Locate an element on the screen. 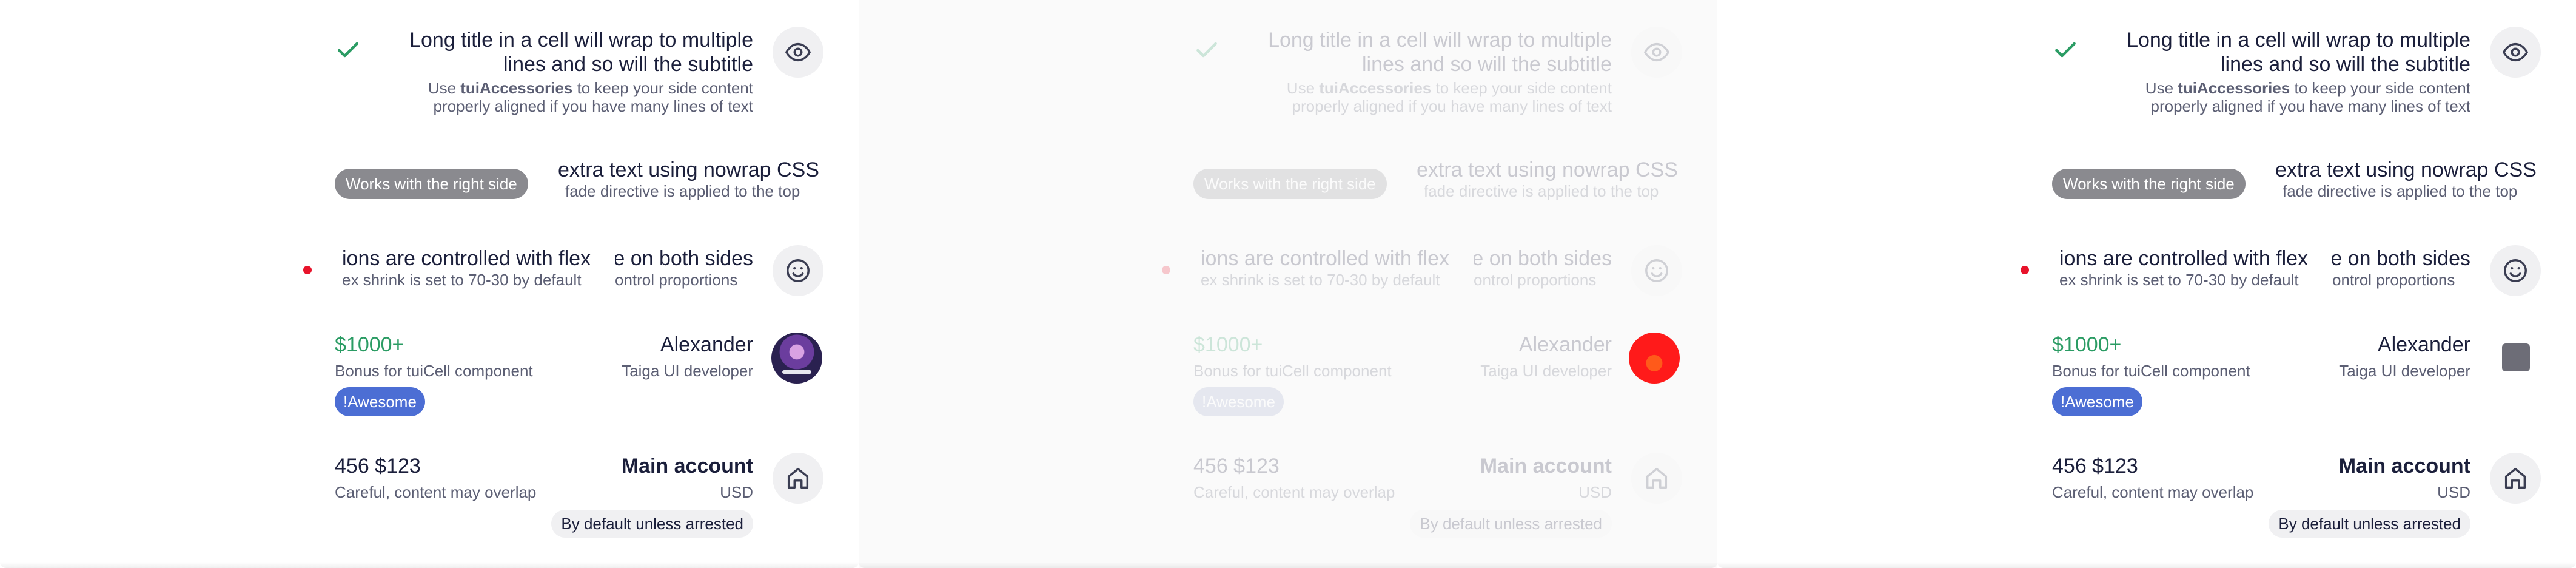 The width and height of the screenshot is (2576, 568). status-chip: Works with the right side is located at coordinates (431, 184).